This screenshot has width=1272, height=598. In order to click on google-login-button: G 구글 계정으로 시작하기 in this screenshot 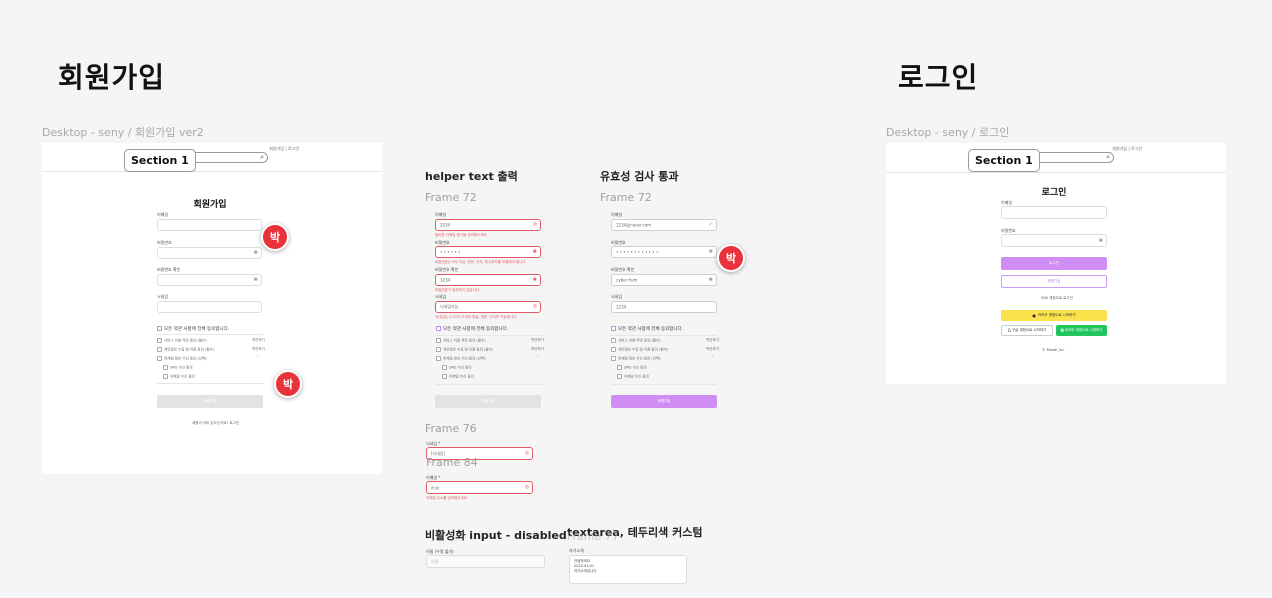, I will do `click(1027, 330)`.